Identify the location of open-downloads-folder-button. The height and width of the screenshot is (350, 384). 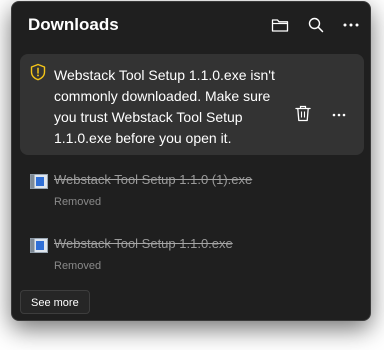
(280, 25).